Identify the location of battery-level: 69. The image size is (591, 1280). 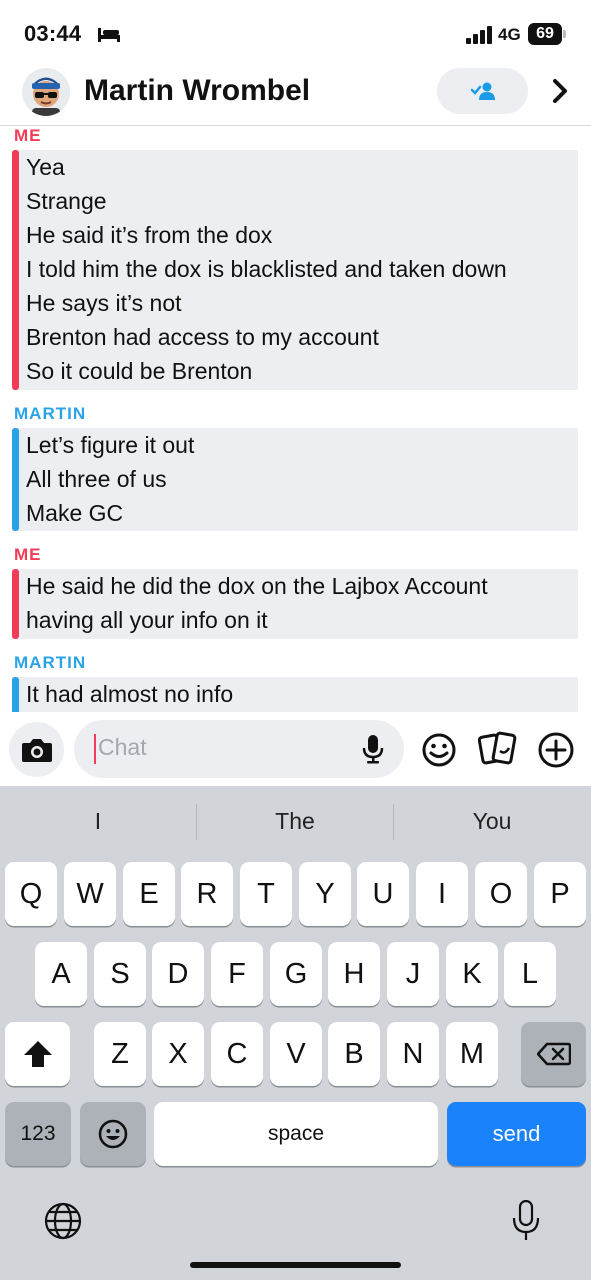
(545, 34).